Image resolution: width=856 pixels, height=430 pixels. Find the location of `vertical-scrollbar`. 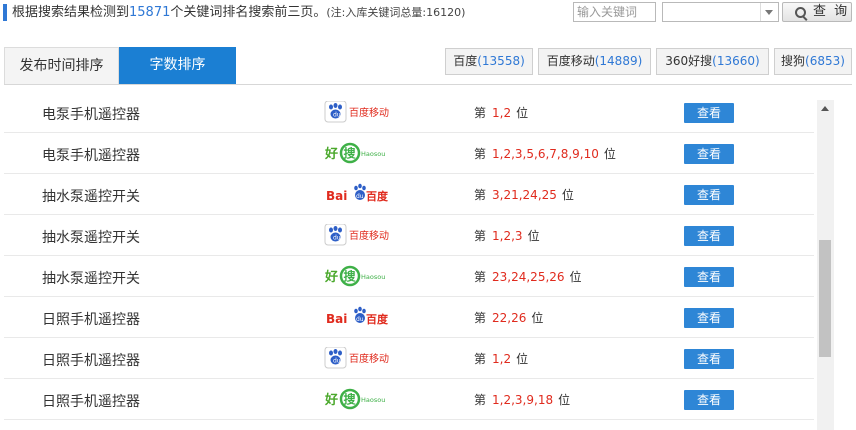

vertical-scrollbar is located at coordinates (825, 265).